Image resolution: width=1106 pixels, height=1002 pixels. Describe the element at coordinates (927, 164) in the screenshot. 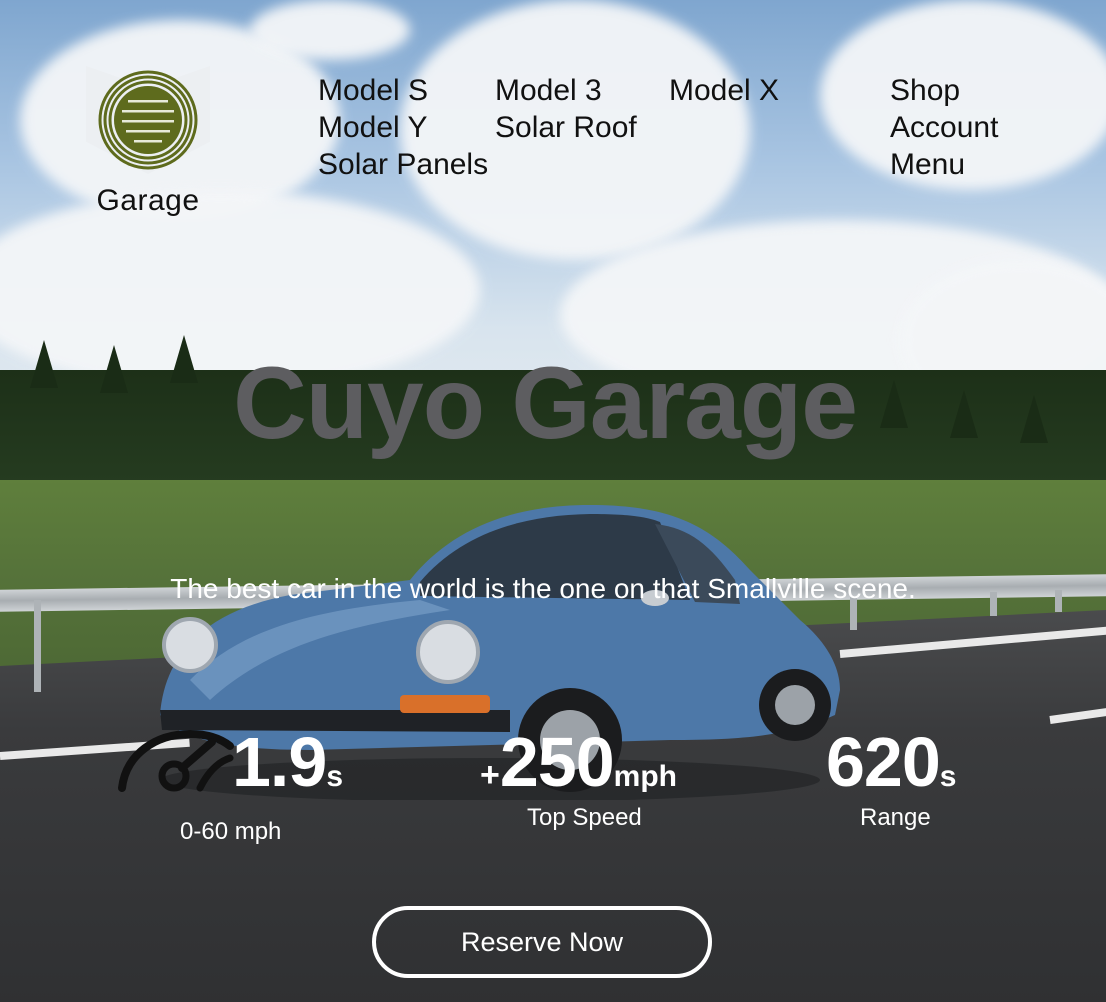

I see `nav-menu: Menu` at that location.